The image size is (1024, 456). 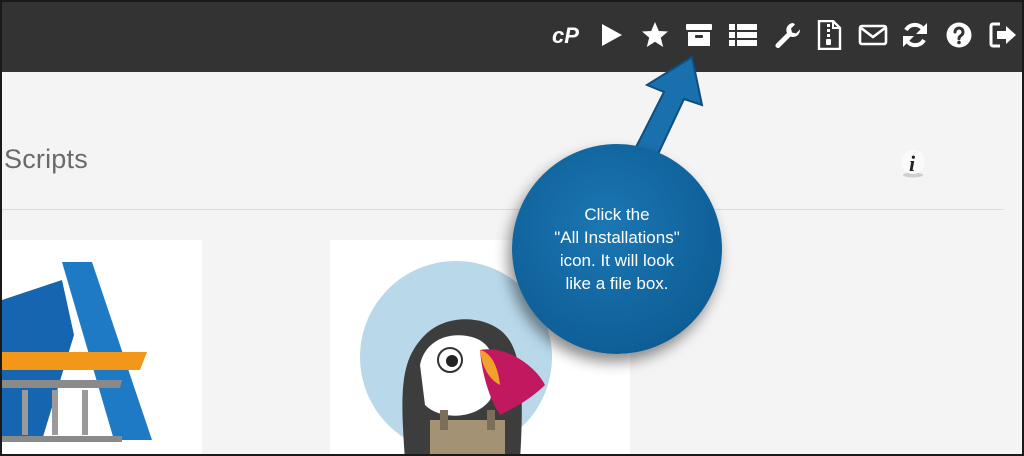 What do you see at coordinates (617, 283) in the screenshot?
I see `callout-line: like a file box.` at bounding box center [617, 283].